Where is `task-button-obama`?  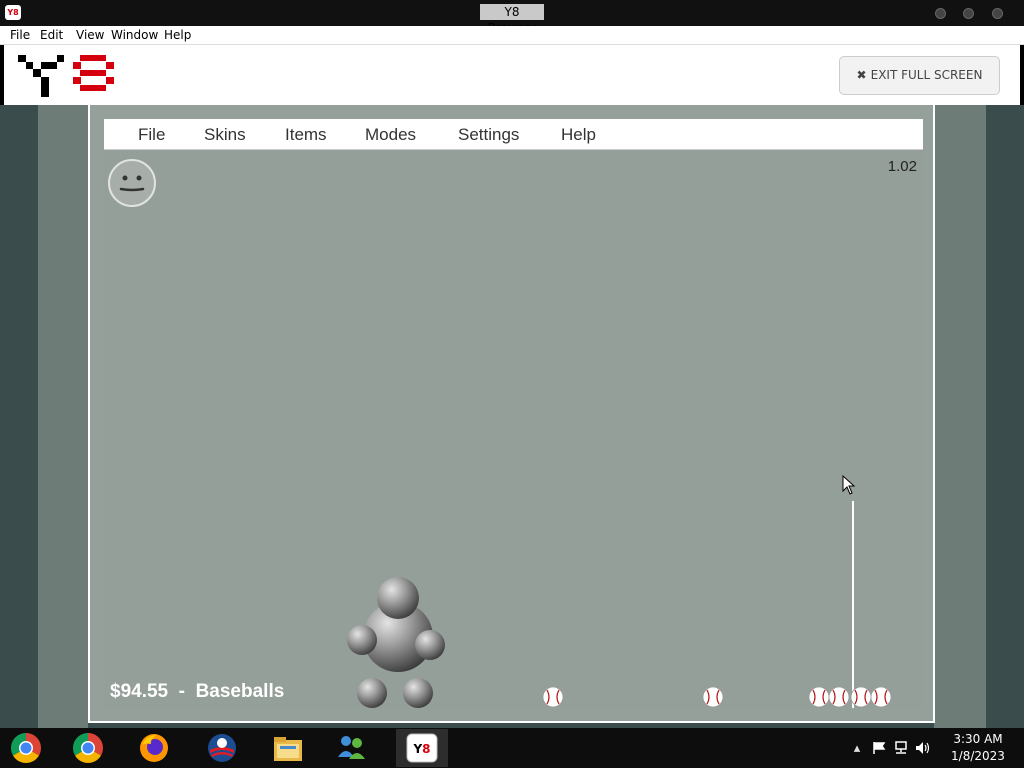 task-button-obama is located at coordinates (222, 748).